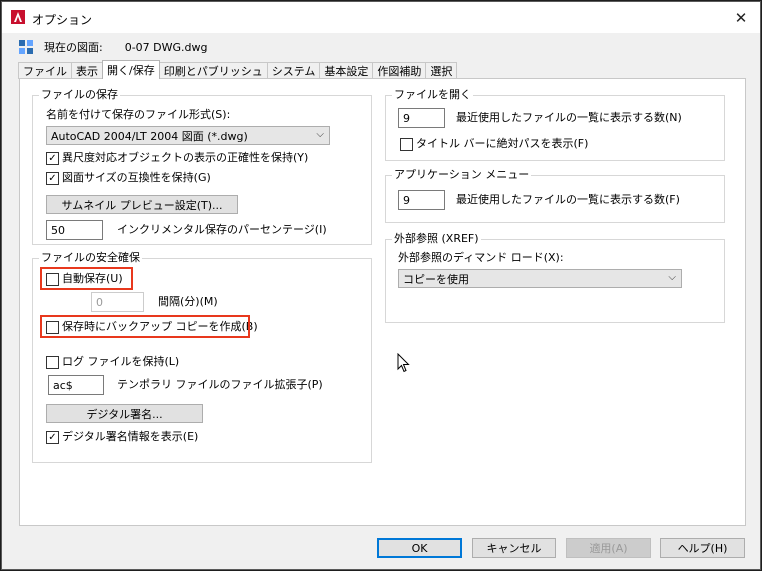 The height and width of the screenshot is (571, 762). I want to click on annotative-fidelity-checkbox: ✓, so click(52, 158).